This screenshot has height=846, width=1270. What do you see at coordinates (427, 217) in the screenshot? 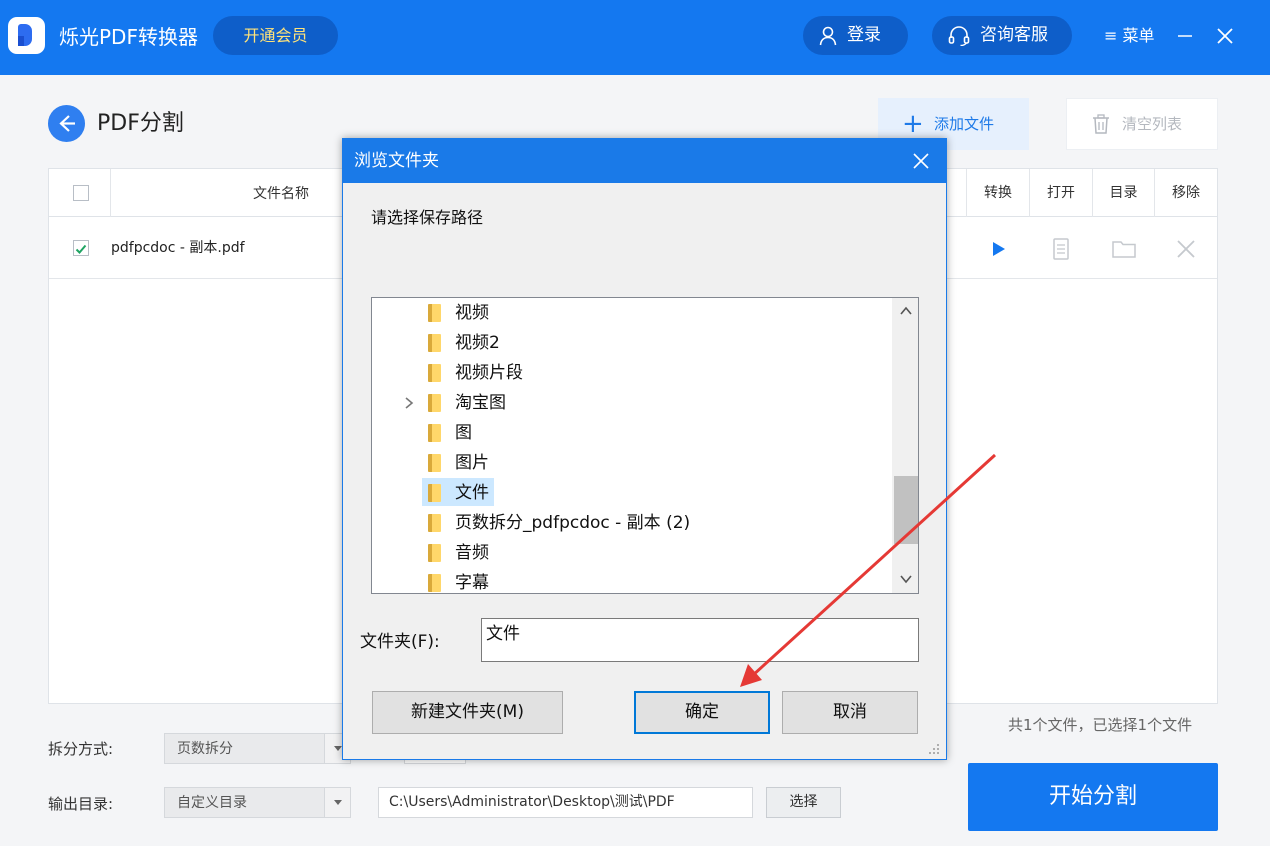
I see `dialog-prompt: 请选择保存路径` at bounding box center [427, 217].